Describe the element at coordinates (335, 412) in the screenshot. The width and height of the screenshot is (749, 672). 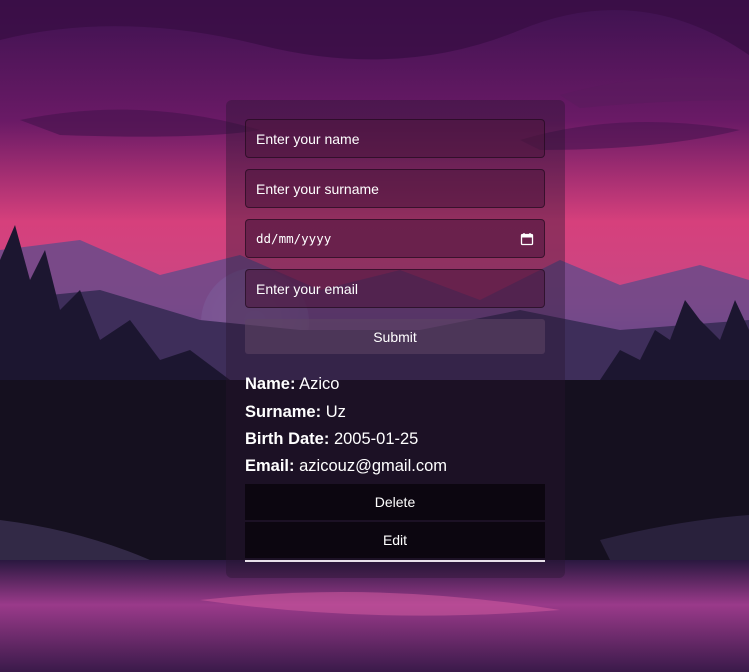
I see `surname-value: Uz` at that location.